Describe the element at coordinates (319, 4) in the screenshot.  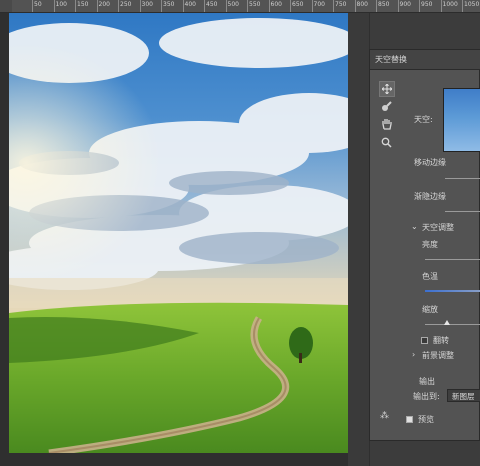
I see `ruler-label: 700` at that location.